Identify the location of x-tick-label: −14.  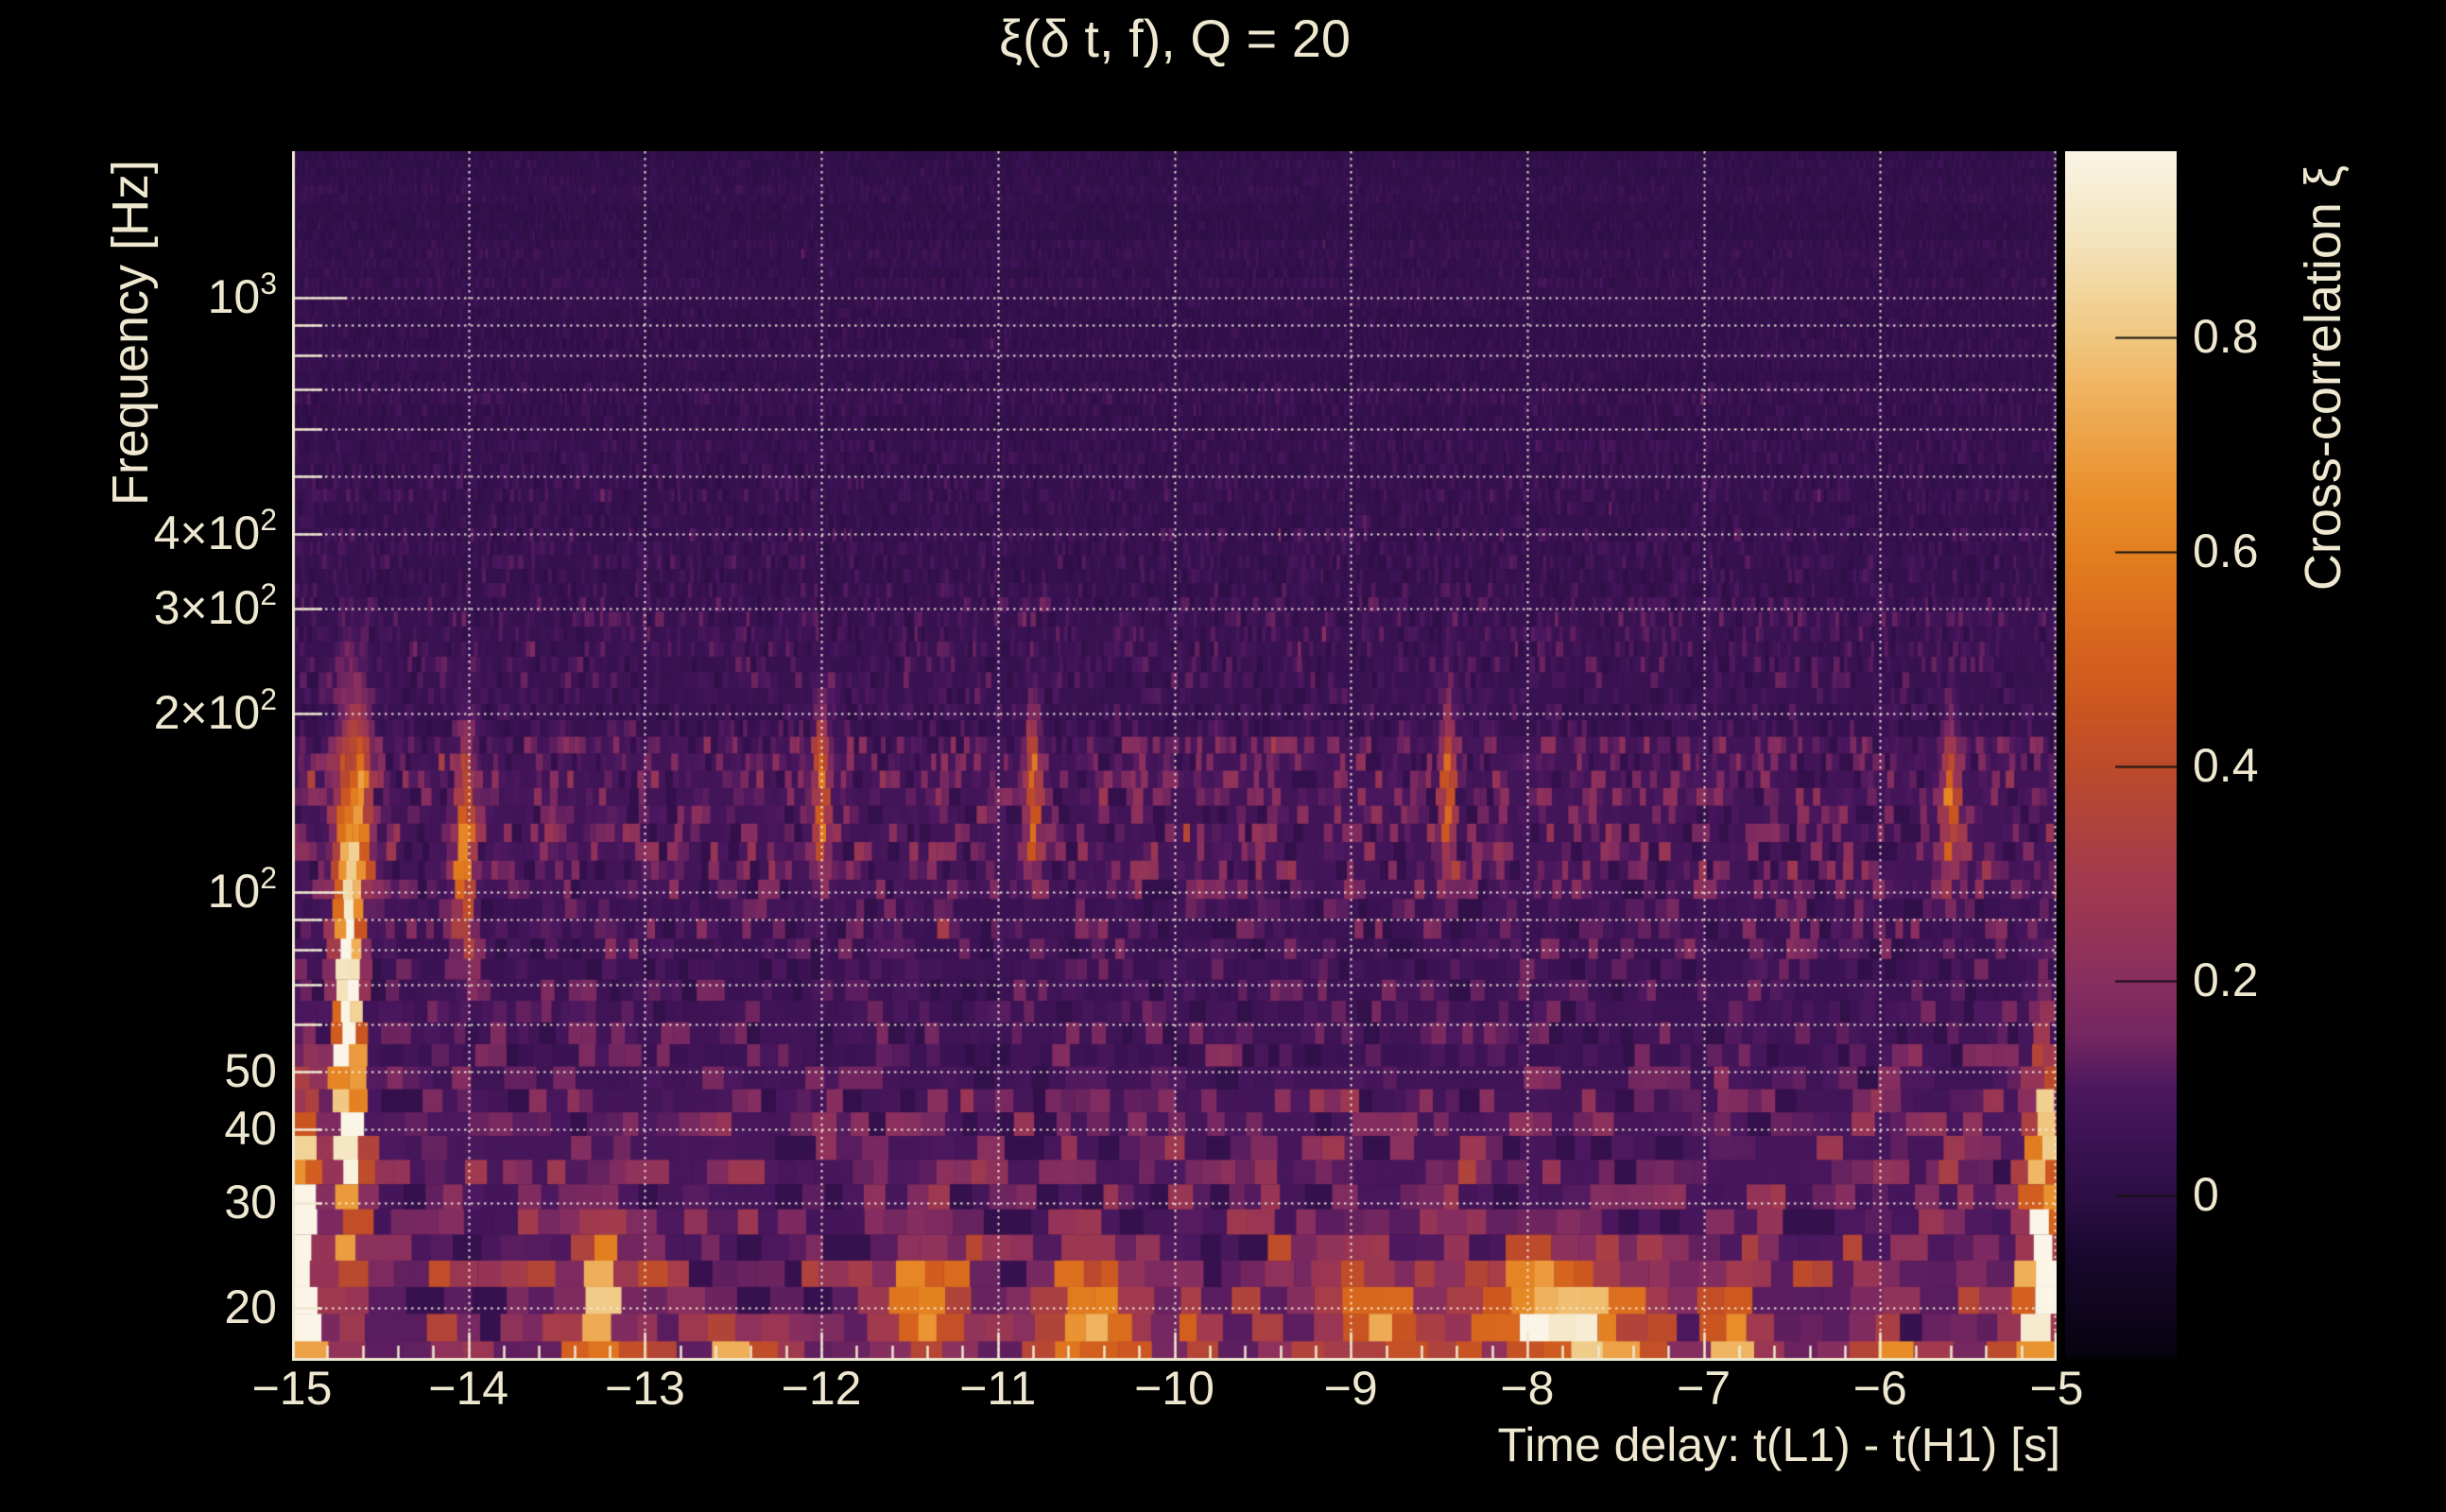
(468, 1388).